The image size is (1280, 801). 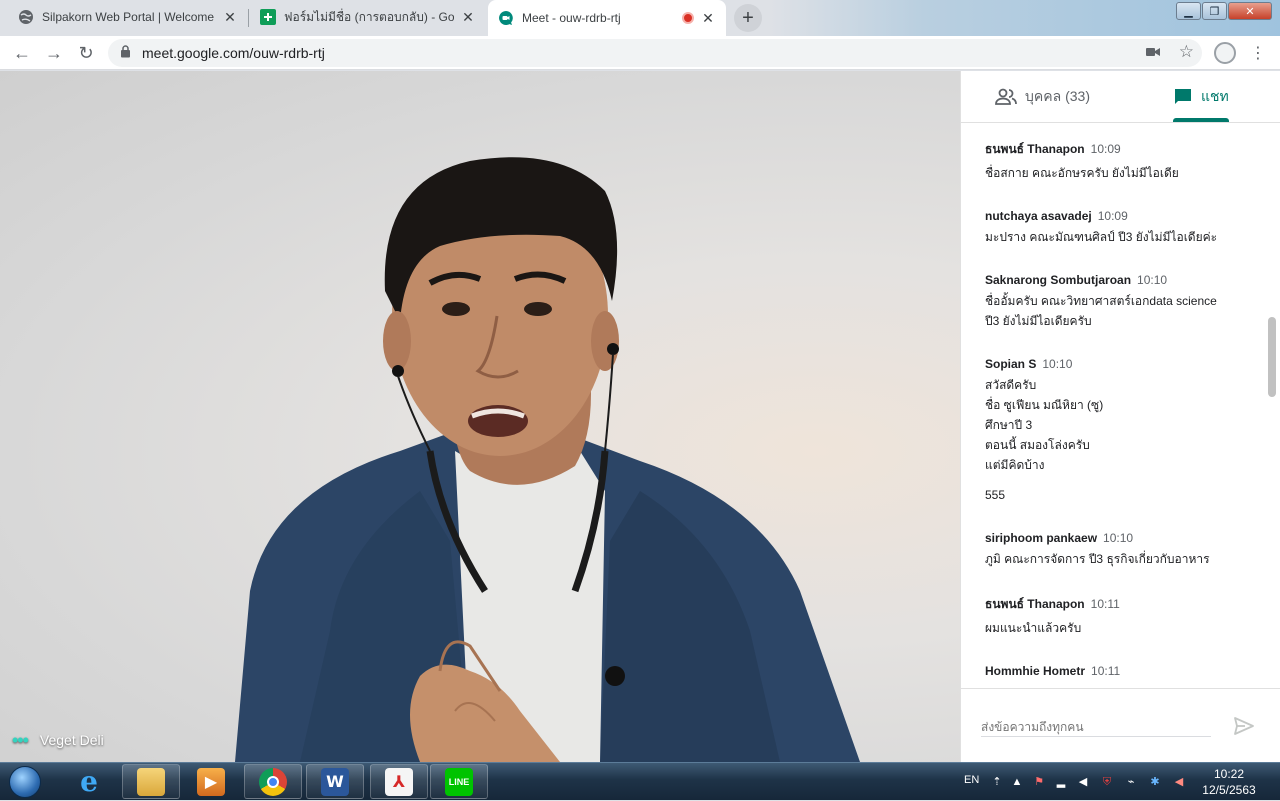 What do you see at coordinates (748, 18) in the screenshot?
I see `new-tab-button: +` at bounding box center [748, 18].